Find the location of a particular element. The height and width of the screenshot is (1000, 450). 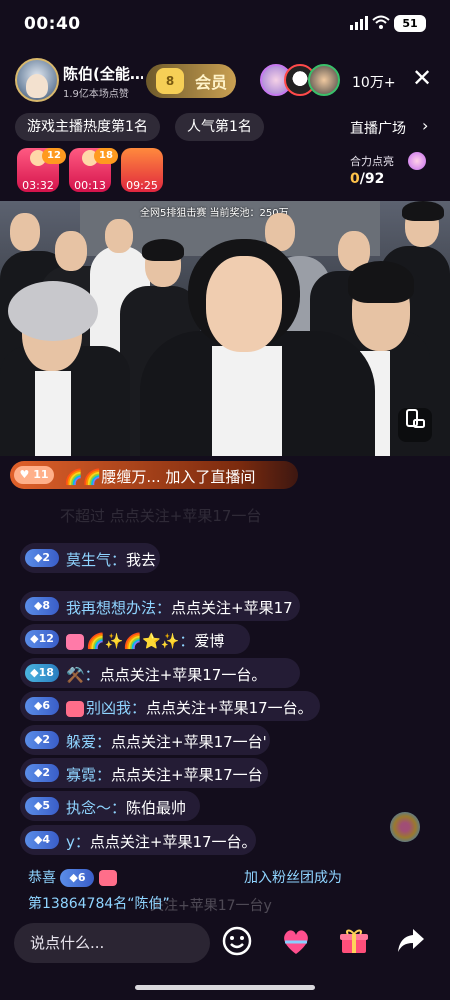

fan-club-join-text: 加入粉丝团成为 is located at coordinates (293, 878).